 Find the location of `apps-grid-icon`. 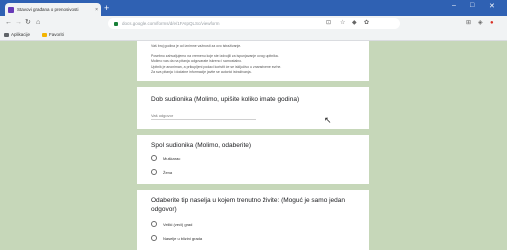

apps-grid-icon is located at coordinates (6, 34).